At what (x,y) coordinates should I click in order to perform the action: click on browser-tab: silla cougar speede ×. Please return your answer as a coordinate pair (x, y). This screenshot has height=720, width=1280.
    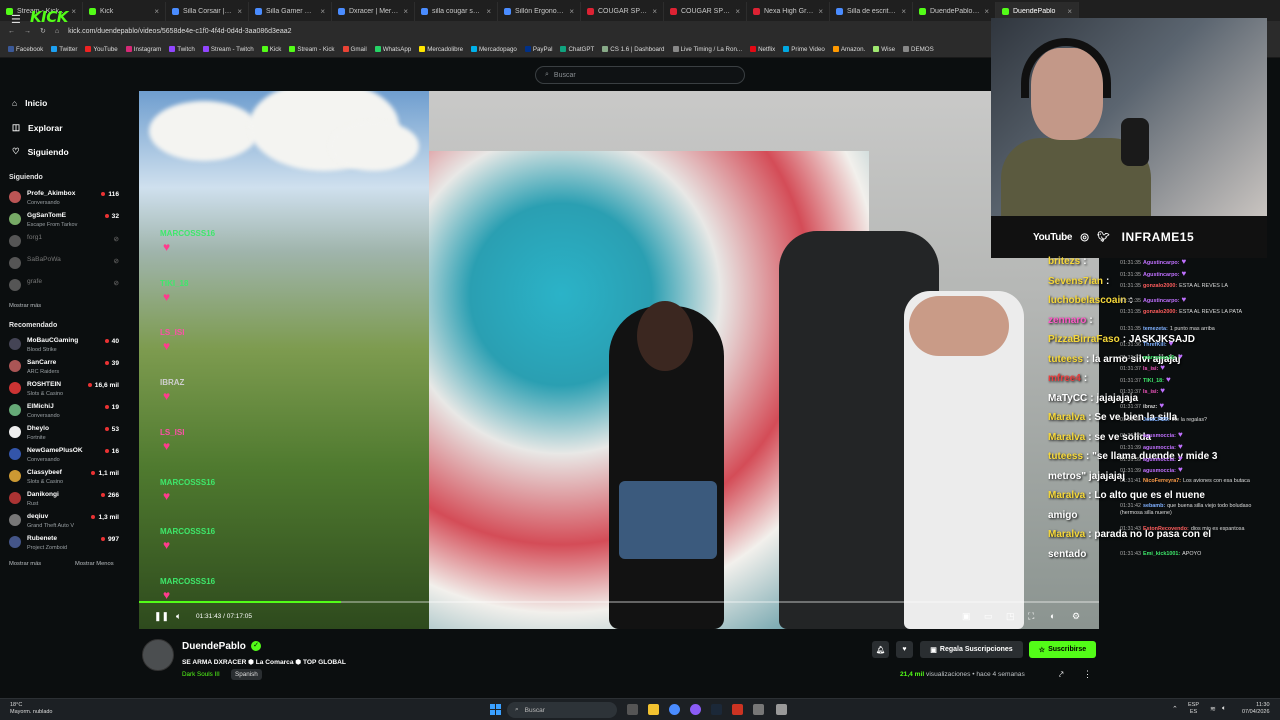
    Looking at the image, I should click on (456, 11).